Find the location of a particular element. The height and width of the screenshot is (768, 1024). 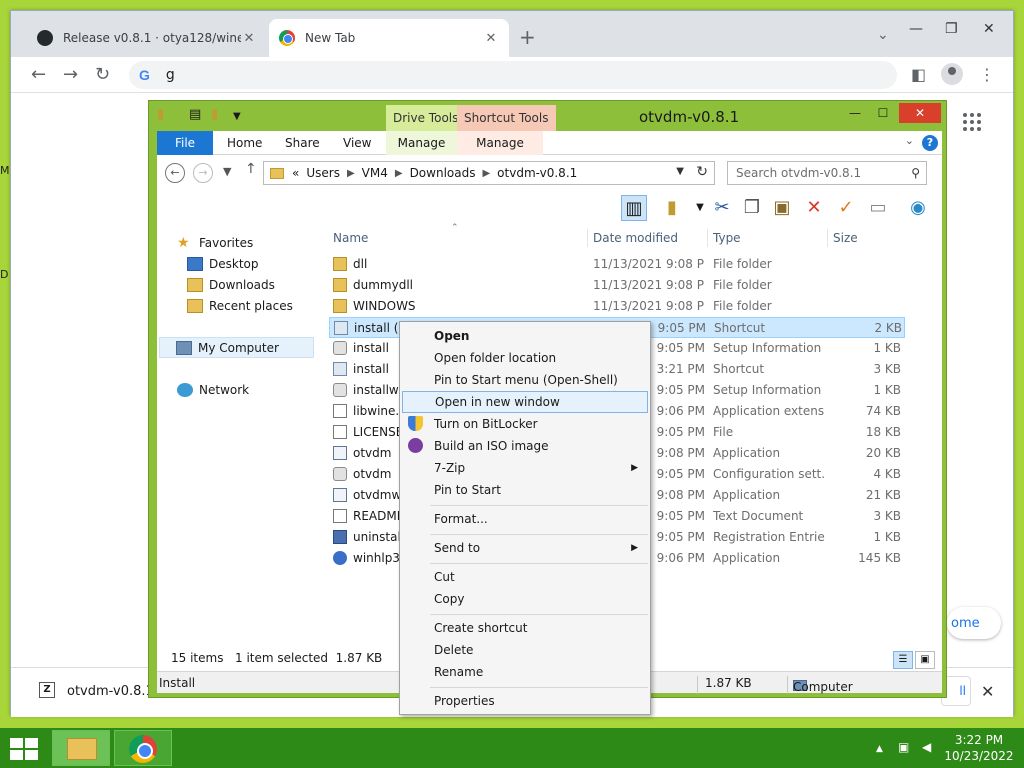

tab-release: Release v0.8.1 · otya128/winevdm ✕ is located at coordinates (147, 38).